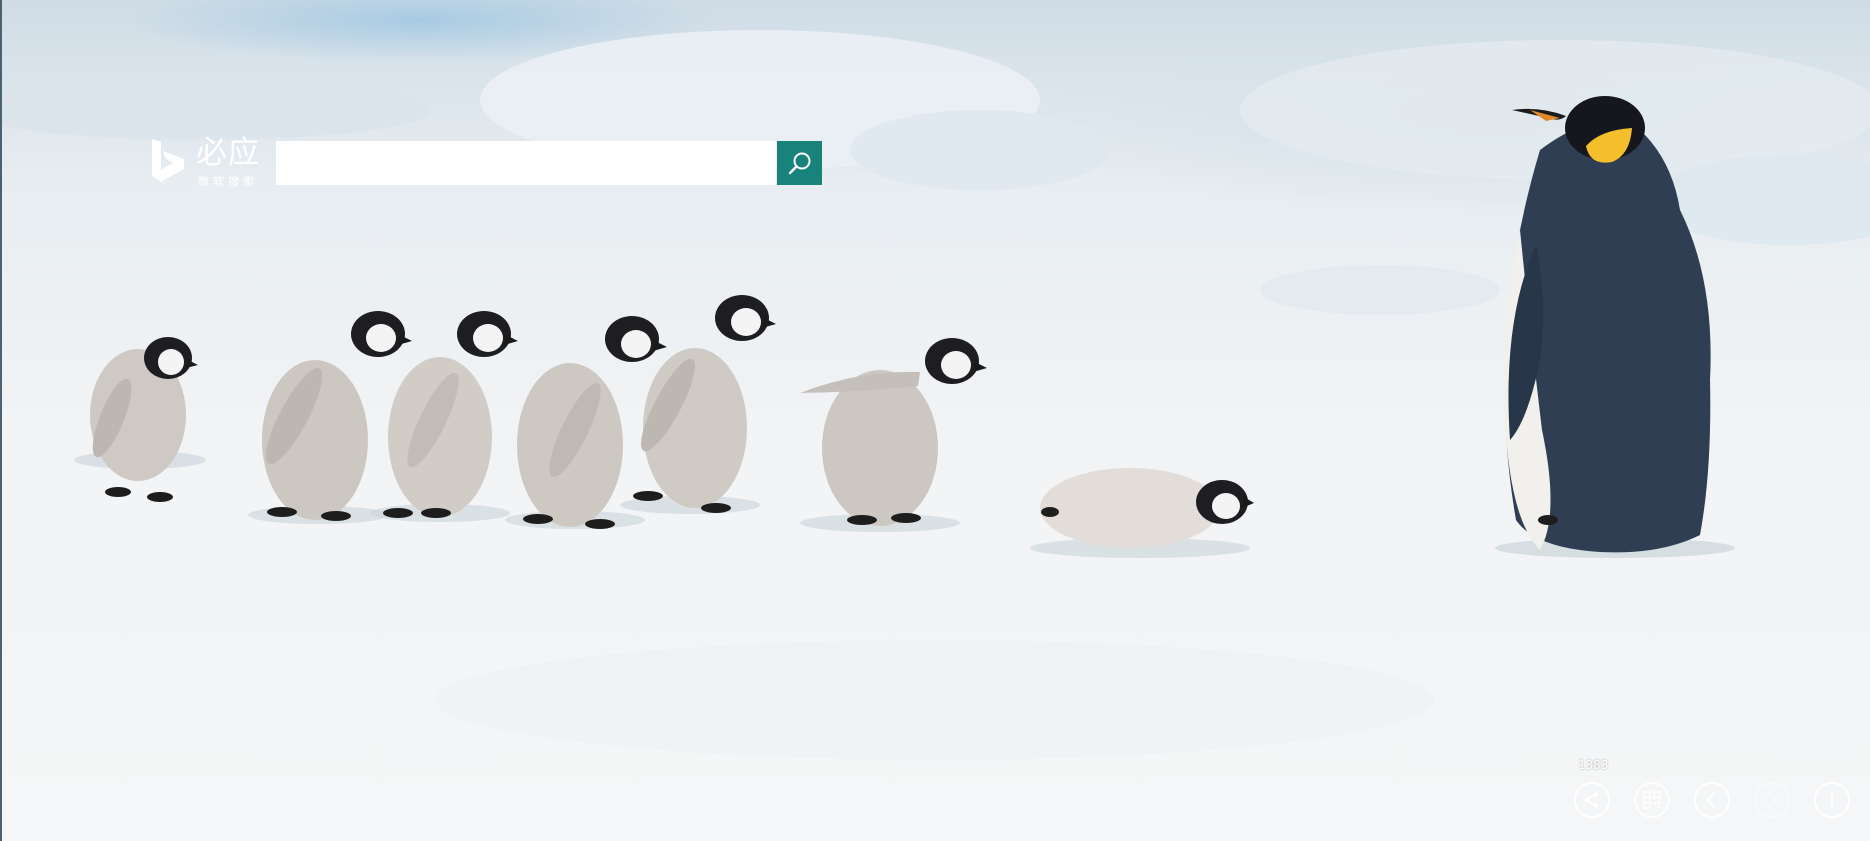 This screenshot has width=1870, height=841. I want to click on previous-image-button, so click(1712, 800).